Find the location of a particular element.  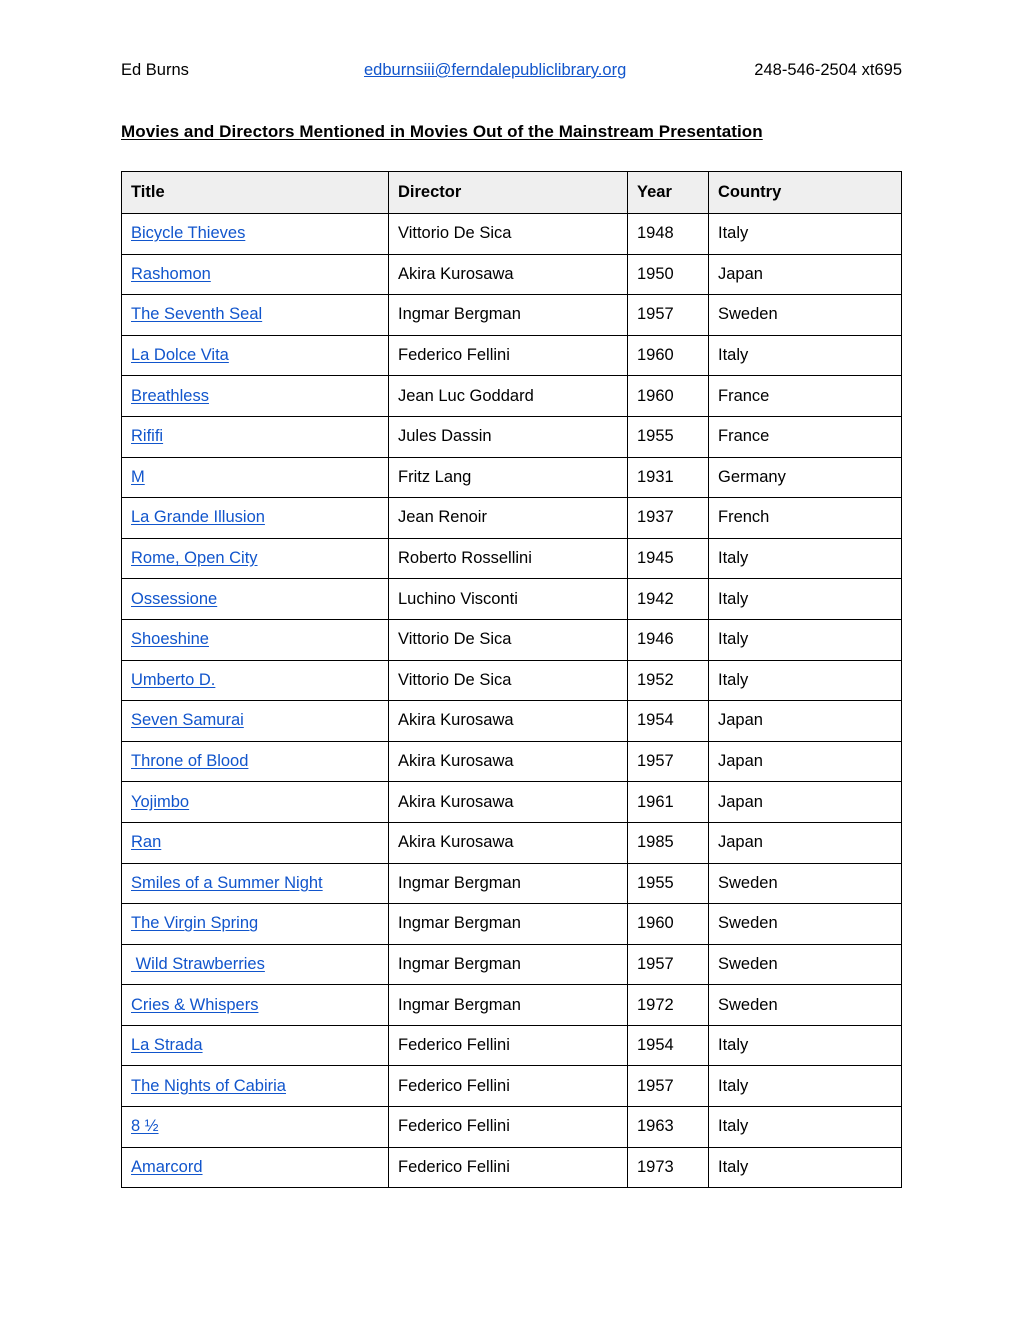

movie-title-link: Amarcord is located at coordinates (167, 1167).